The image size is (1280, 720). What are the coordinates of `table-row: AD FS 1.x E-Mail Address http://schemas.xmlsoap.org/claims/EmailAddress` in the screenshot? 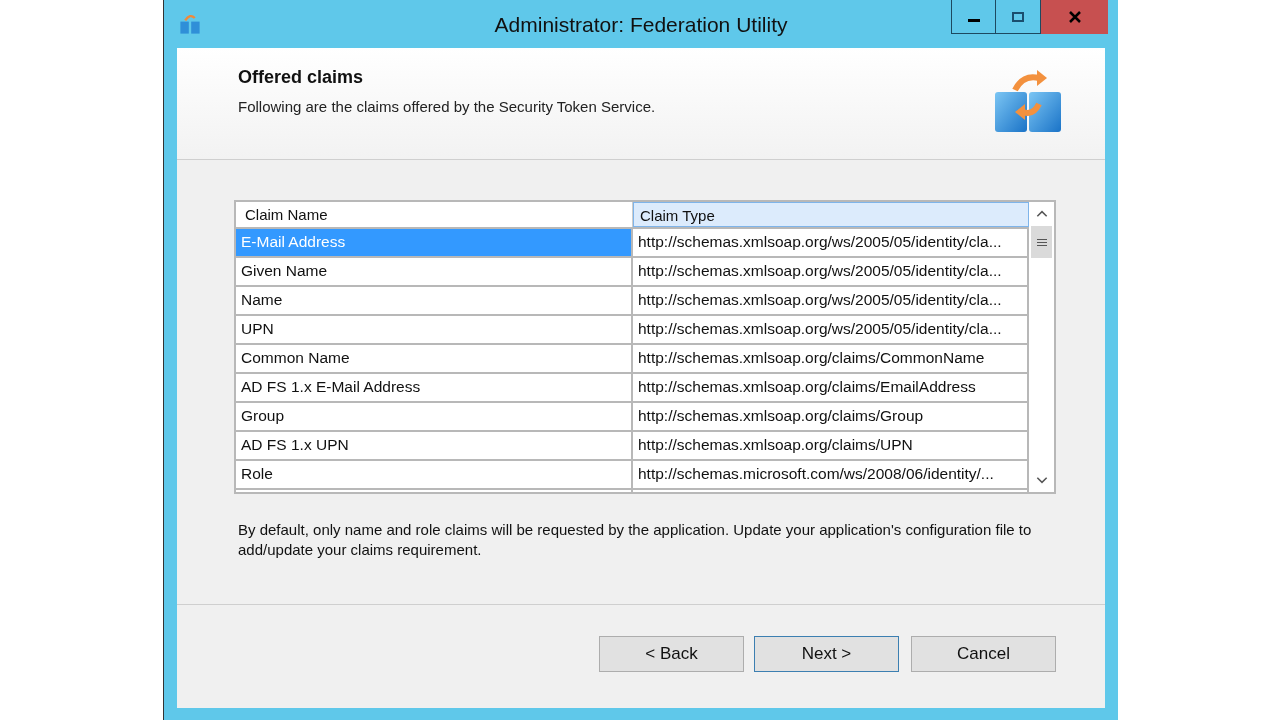 It's located at (632, 386).